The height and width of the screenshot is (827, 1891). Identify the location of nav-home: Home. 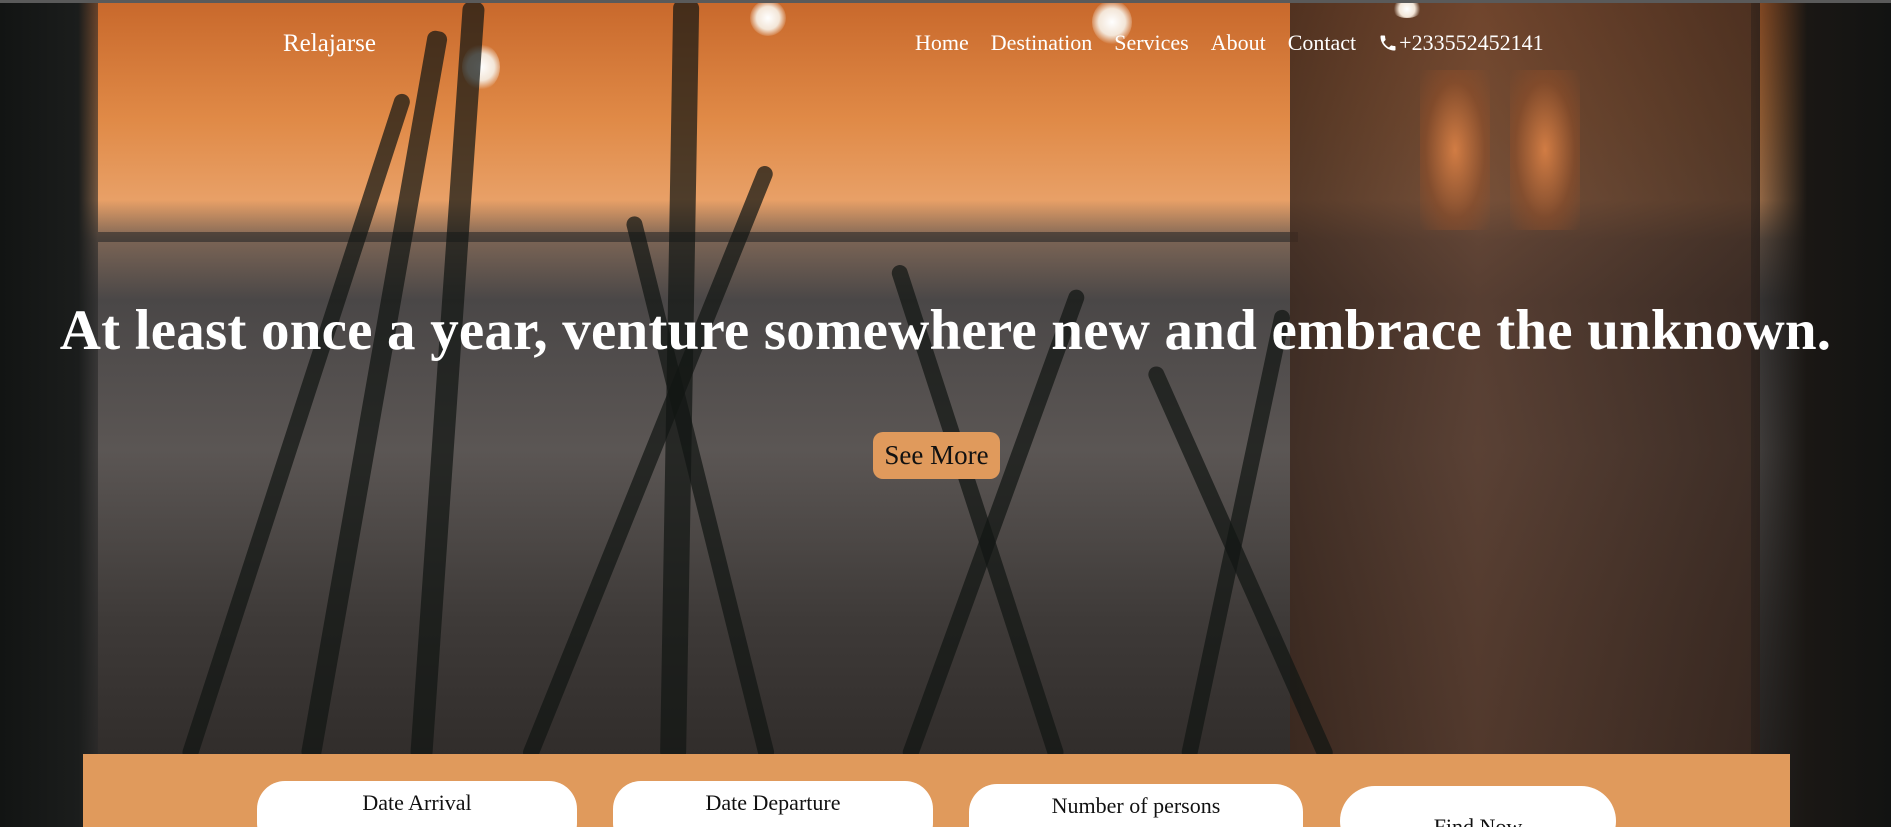
(942, 43).